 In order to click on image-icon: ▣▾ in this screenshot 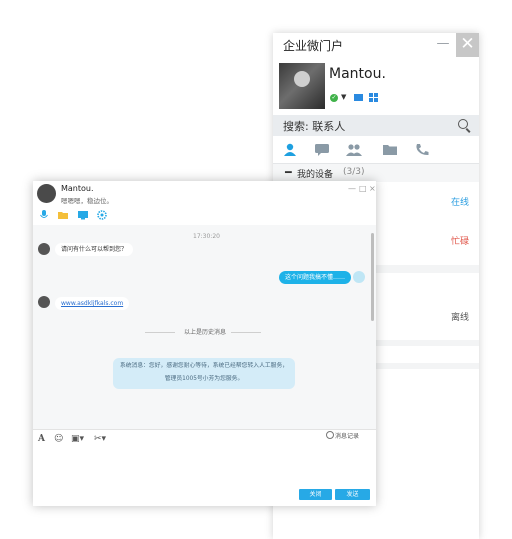, I will do `click(77, 439)`.